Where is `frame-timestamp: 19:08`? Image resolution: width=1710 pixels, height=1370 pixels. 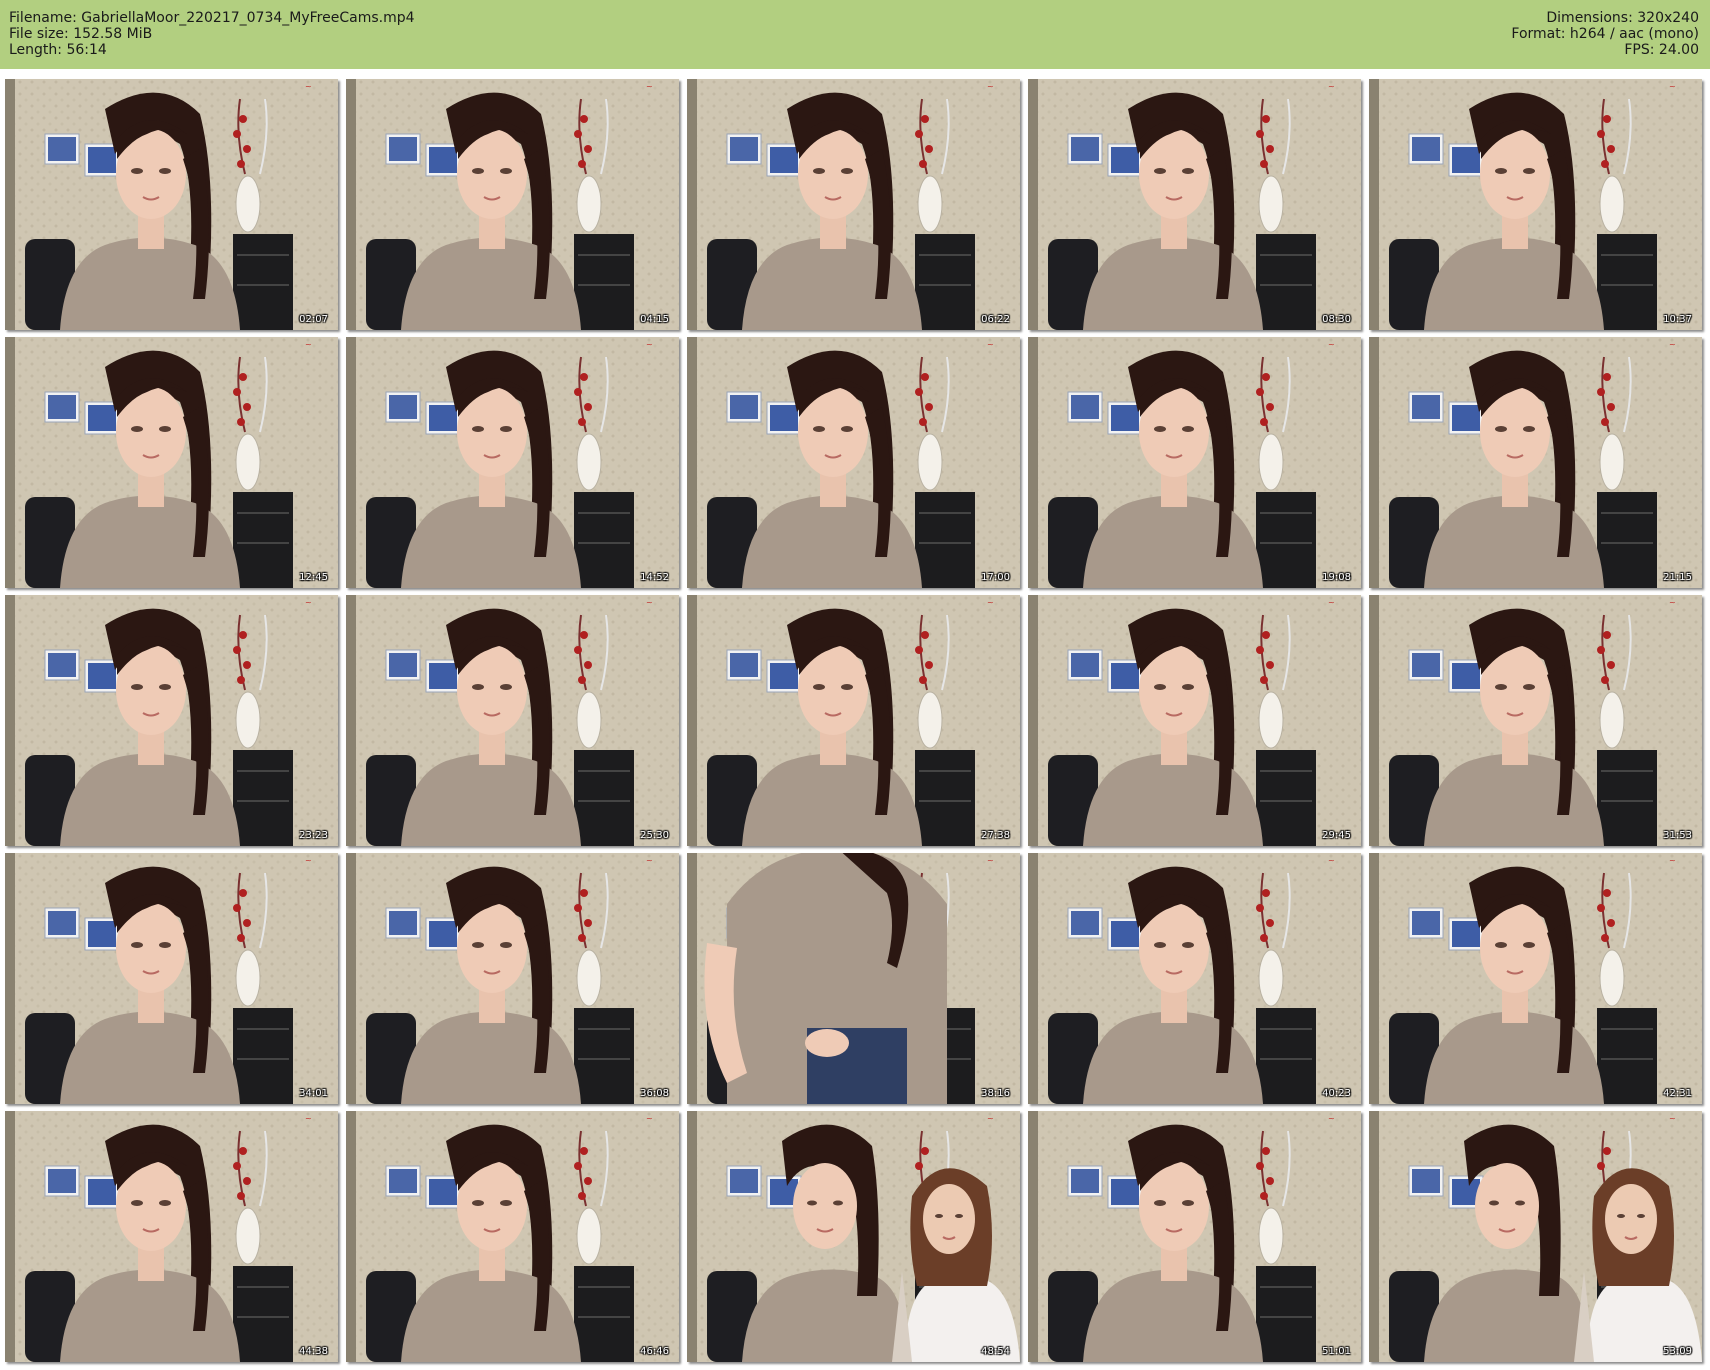 frame-timestamp: 19:08 is located at coordinates (1336, 577).